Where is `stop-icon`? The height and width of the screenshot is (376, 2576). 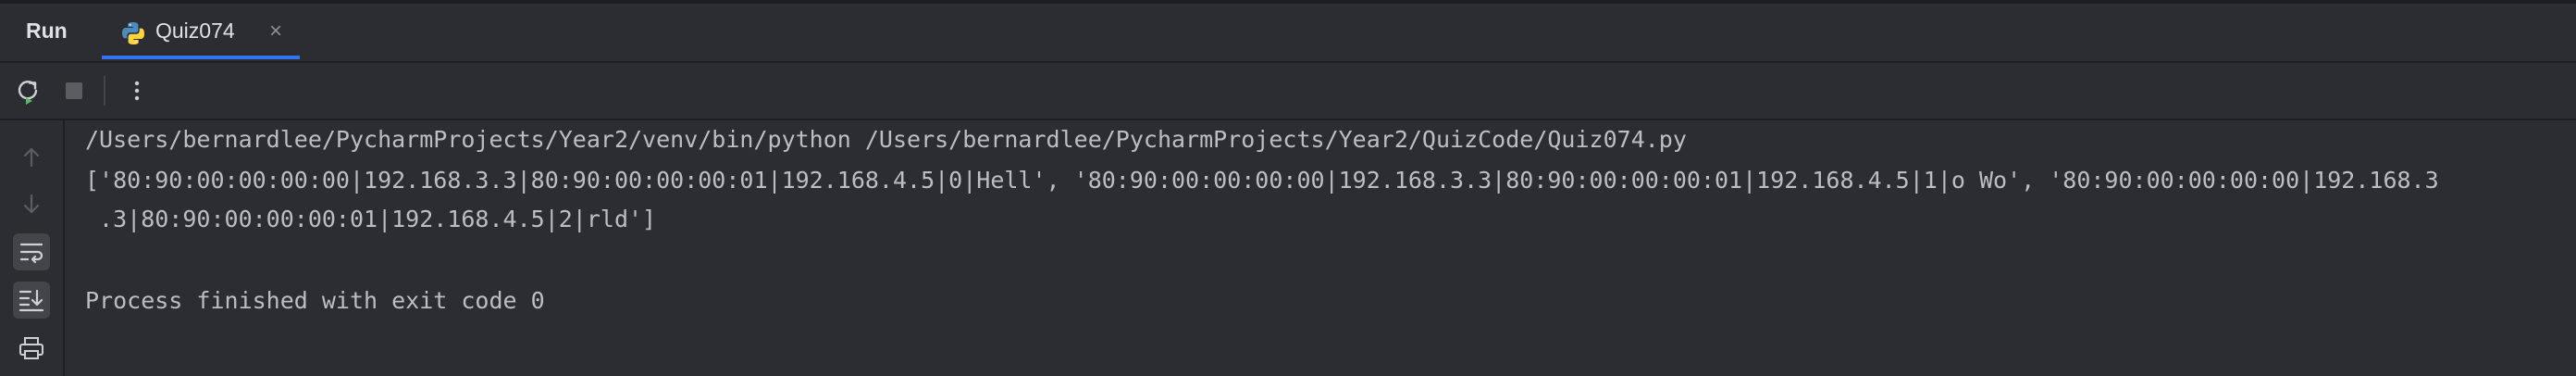
stop-icon is located at coordinates (74, 90).